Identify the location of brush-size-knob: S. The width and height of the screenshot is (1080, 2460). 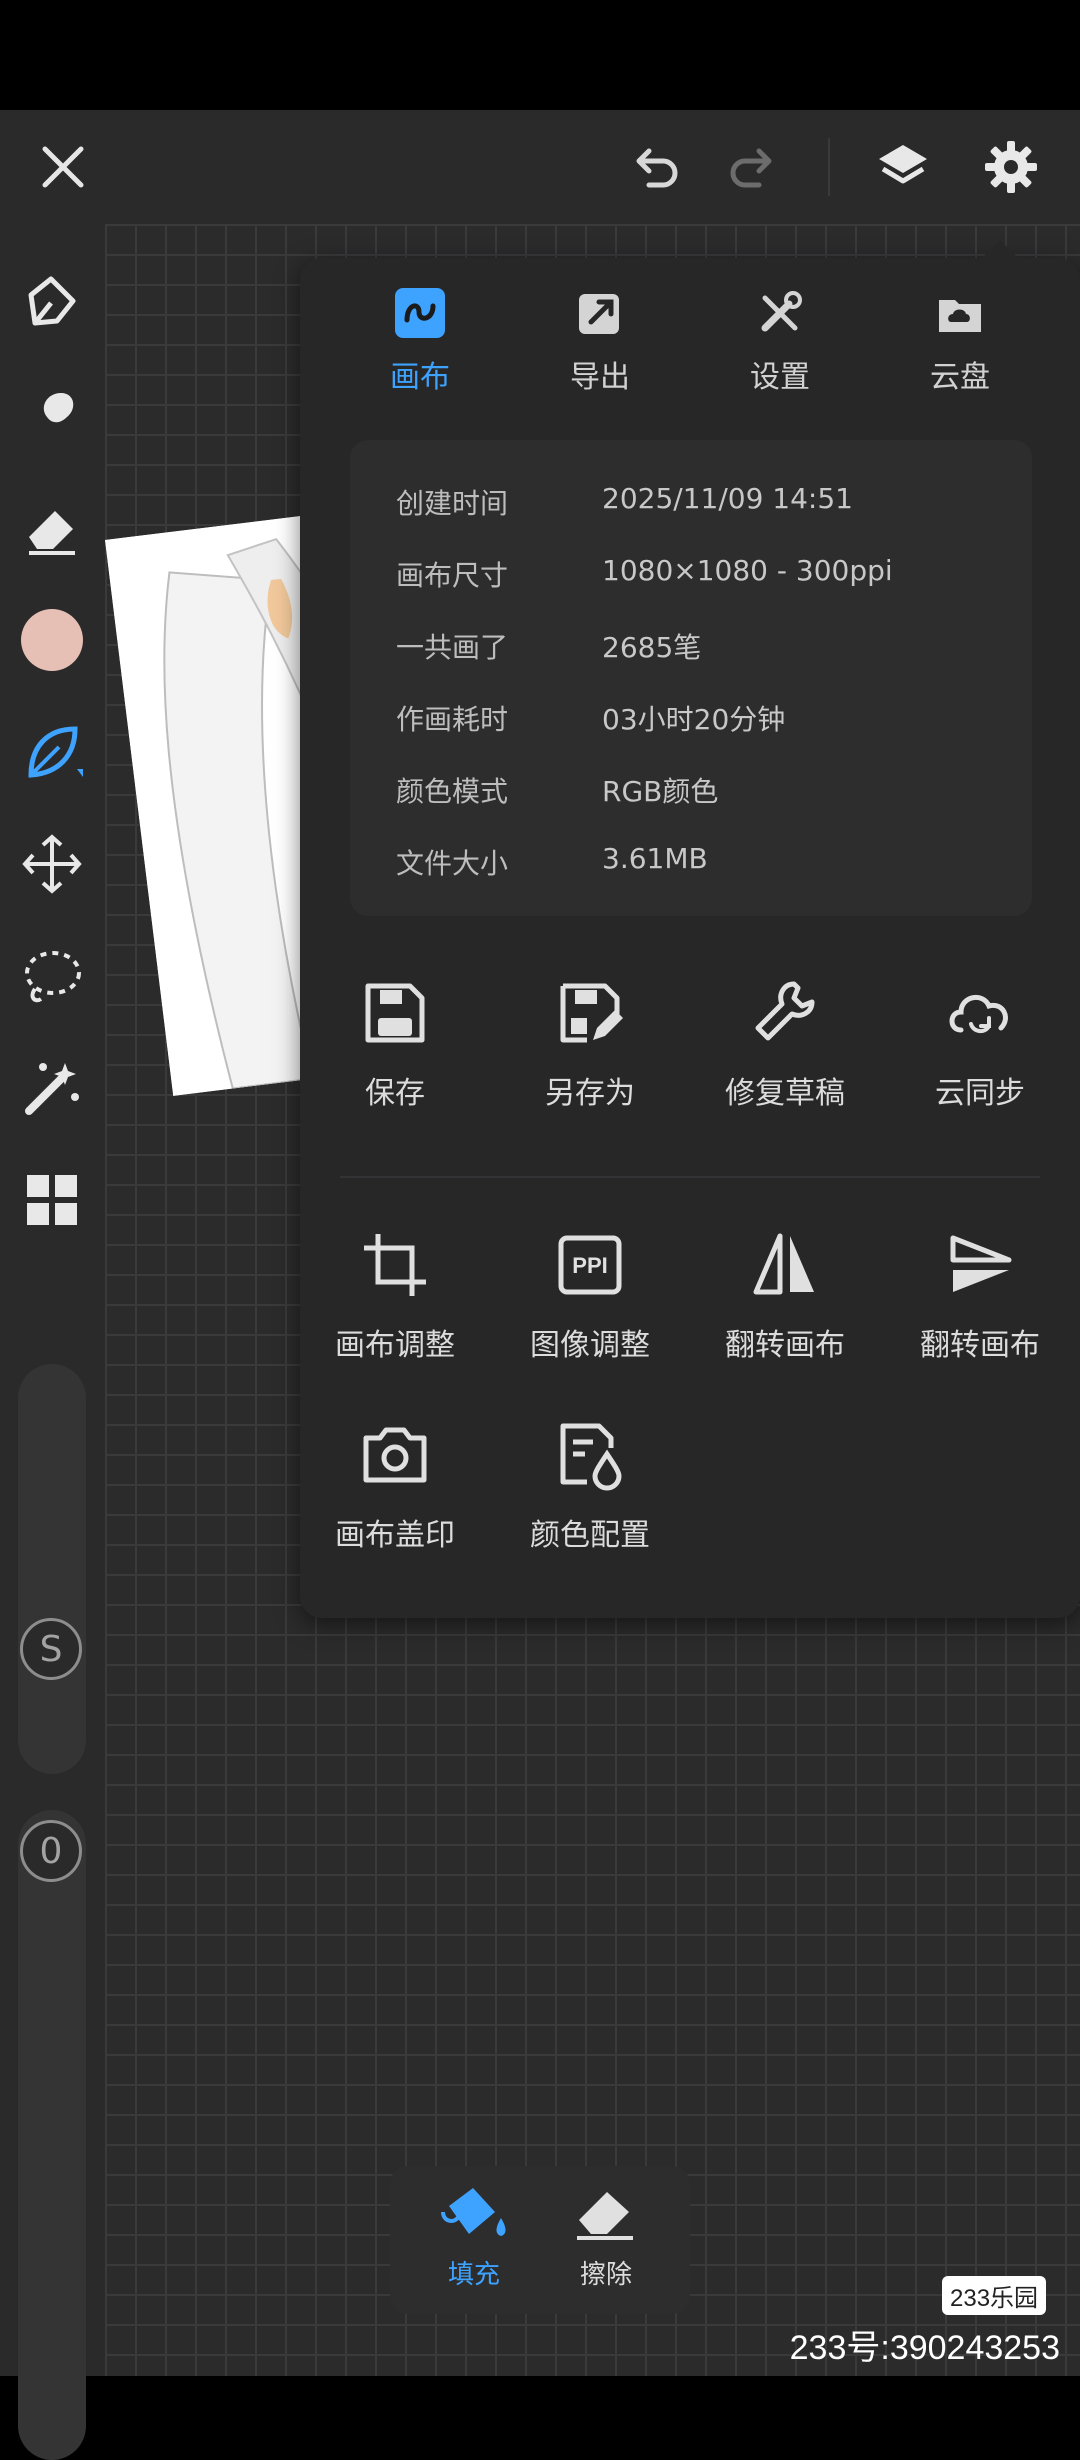
(51, 1649).